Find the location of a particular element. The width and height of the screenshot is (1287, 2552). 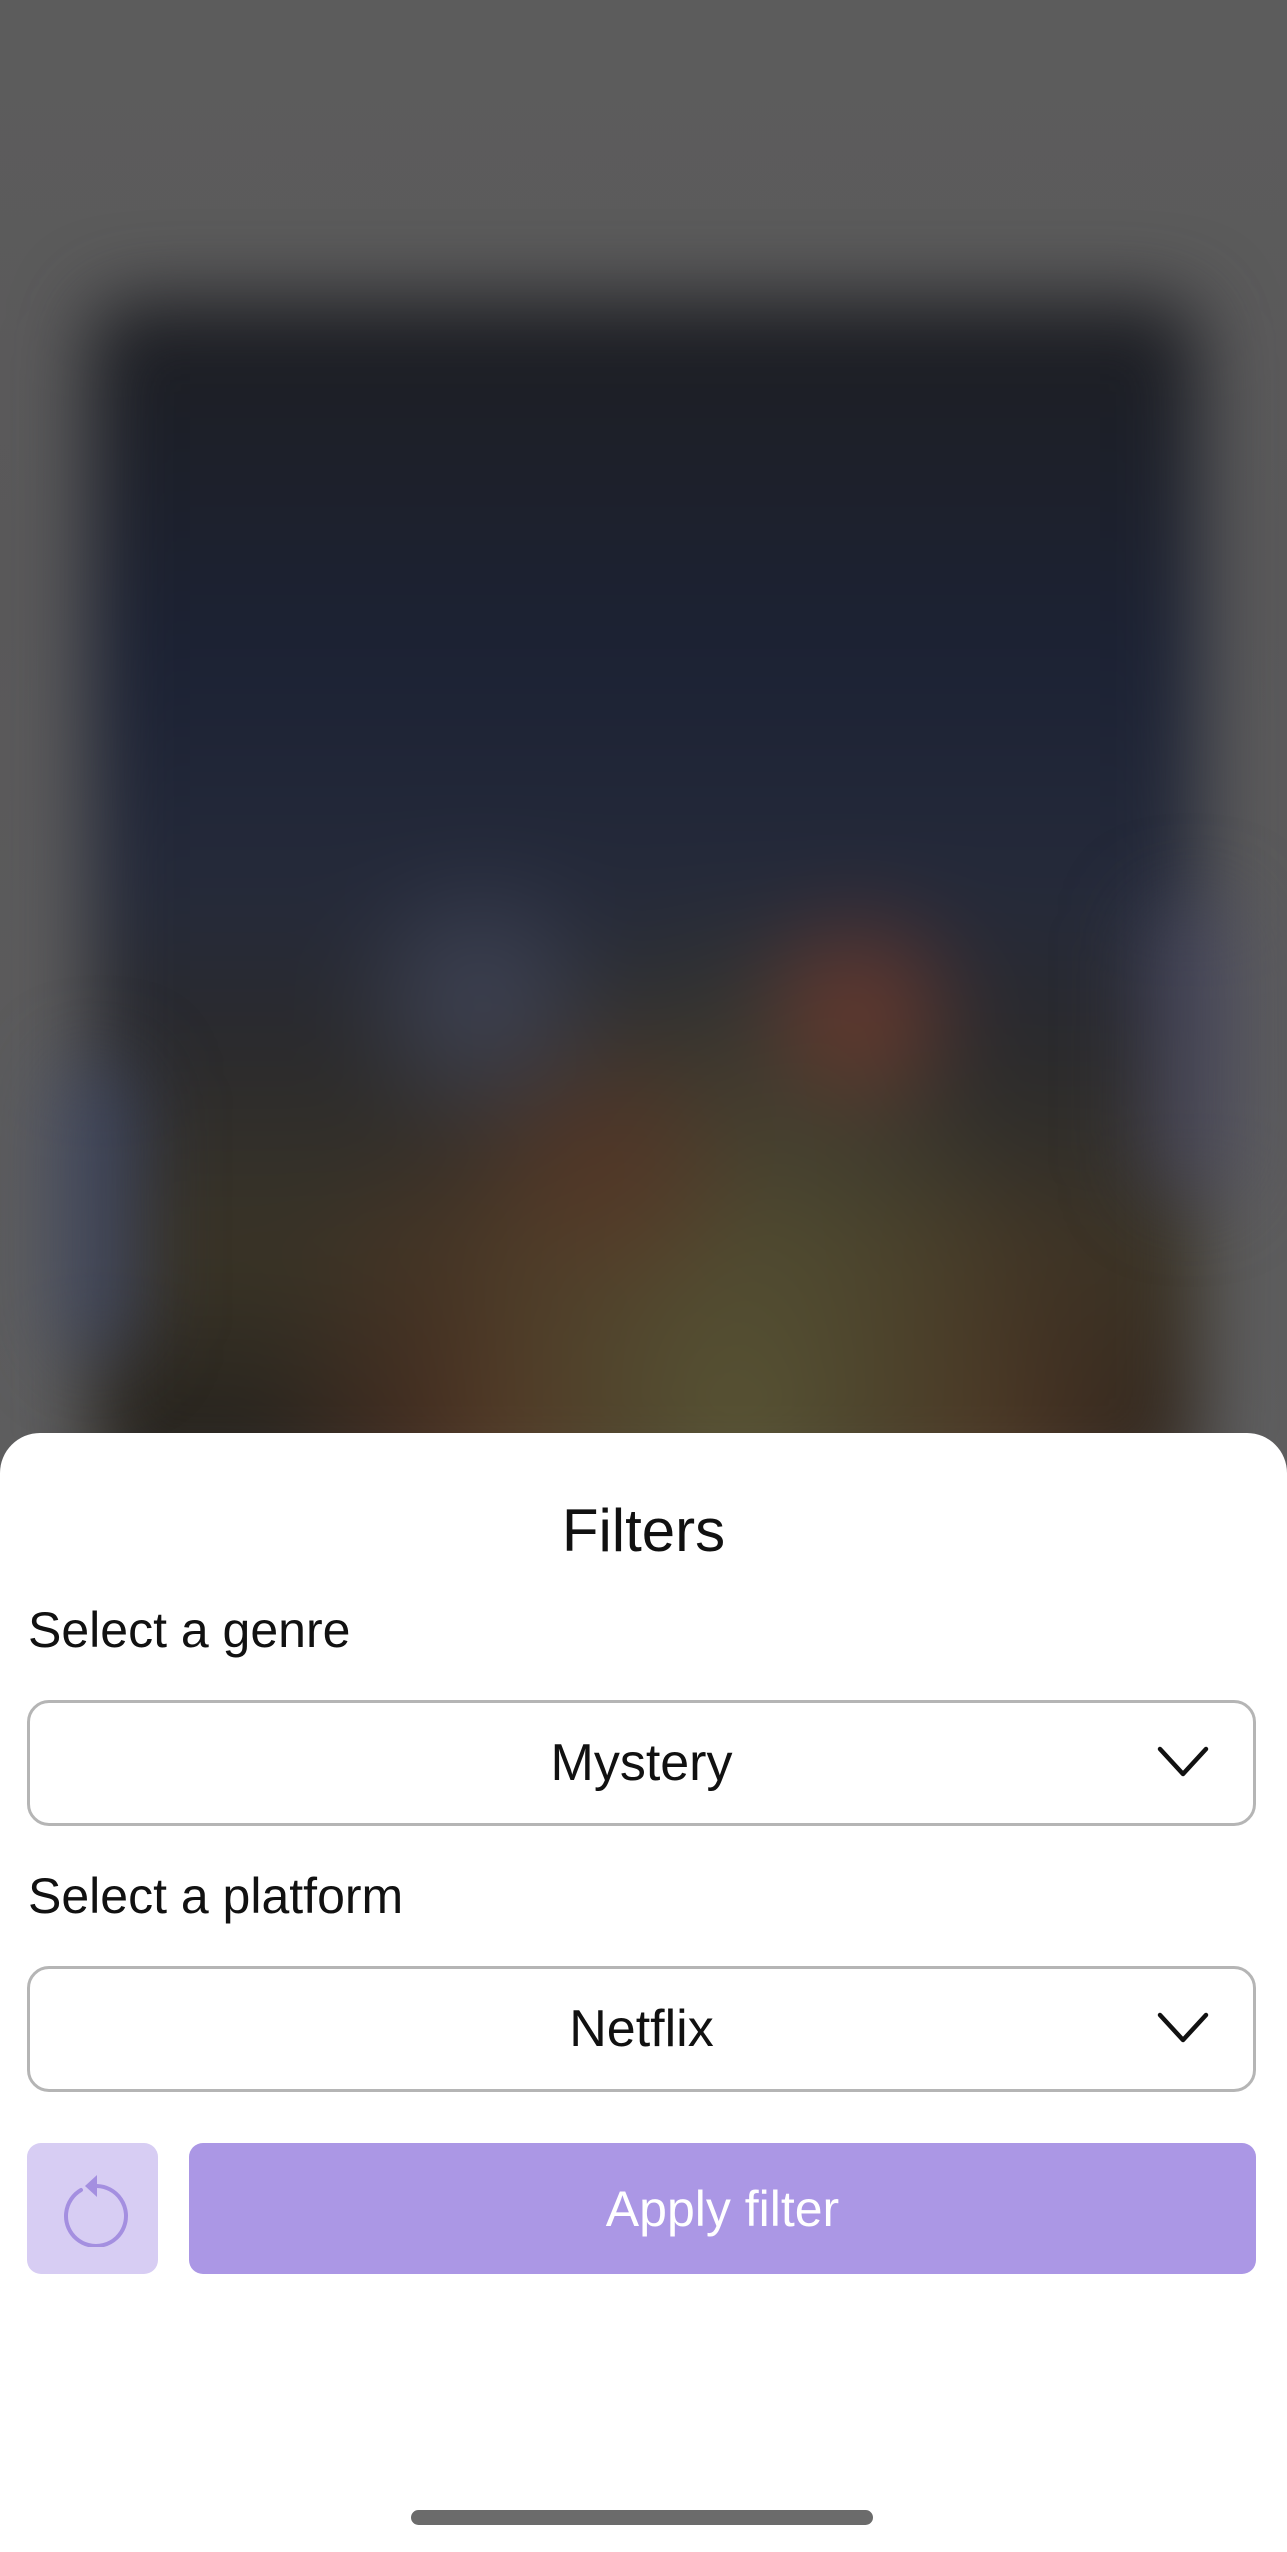

reset-icon is located at coordinates (95, 2210).